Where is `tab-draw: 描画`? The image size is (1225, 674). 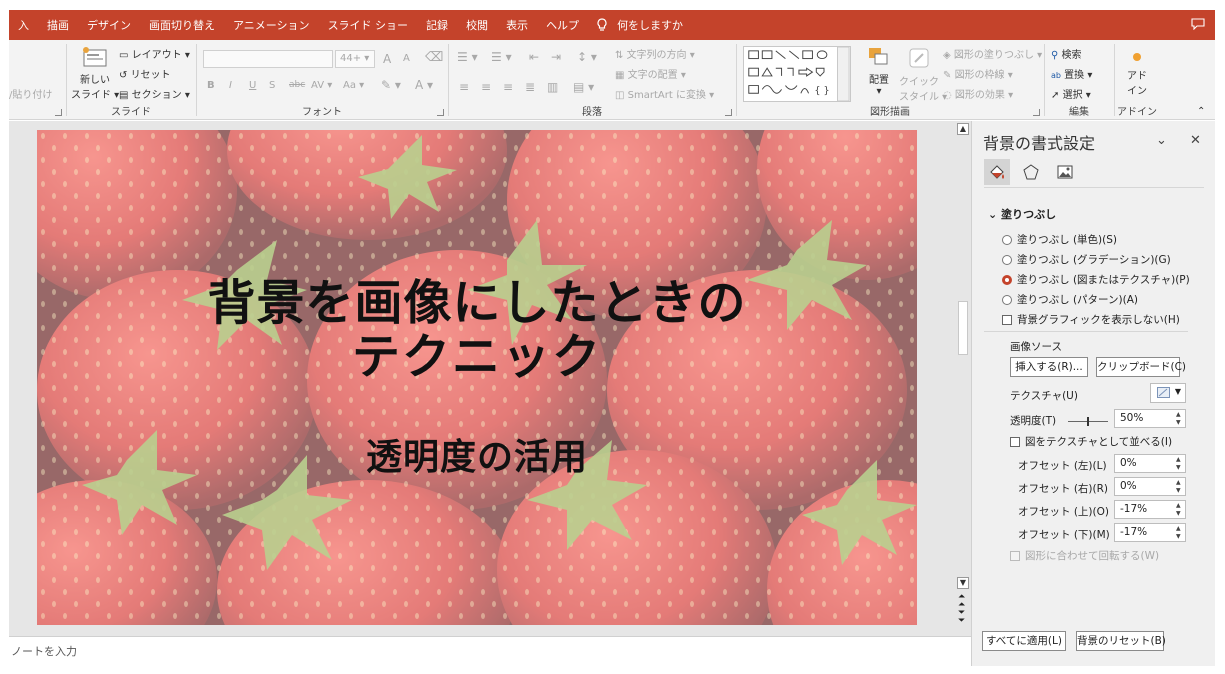 tab-draw: 描画 is located at coordinates (58, 25).